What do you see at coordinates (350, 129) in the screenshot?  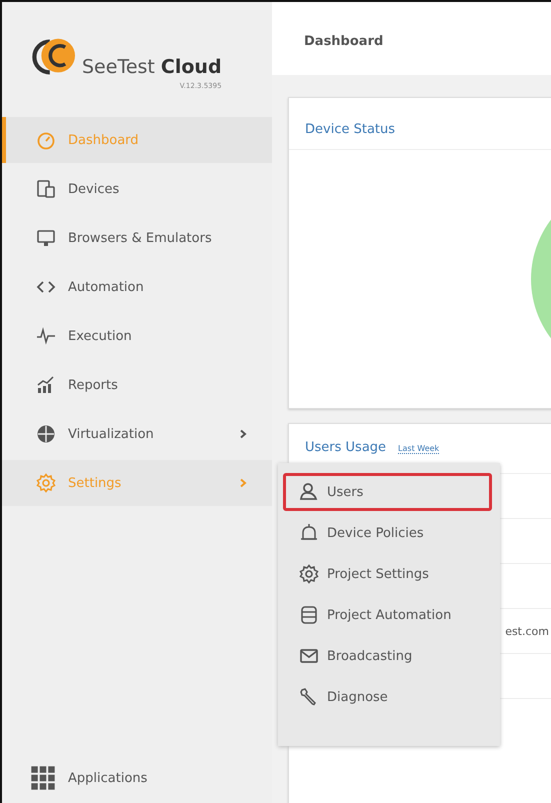 I see `card-title: Device Status` at bounding box center [350, 129].